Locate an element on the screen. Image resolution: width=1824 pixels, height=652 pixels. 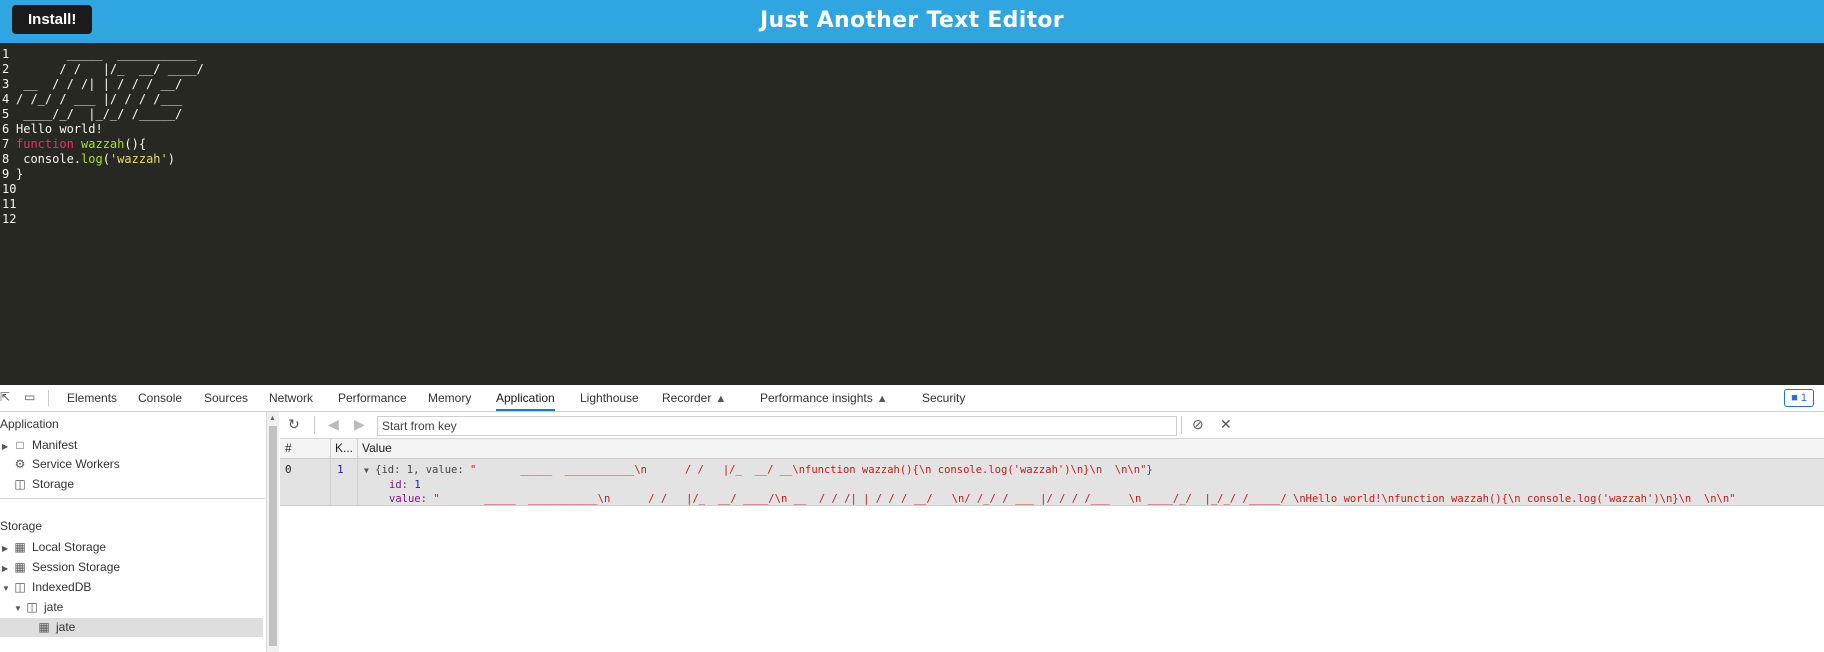
scrollbar-thumb is located at coordinates (273, 536).